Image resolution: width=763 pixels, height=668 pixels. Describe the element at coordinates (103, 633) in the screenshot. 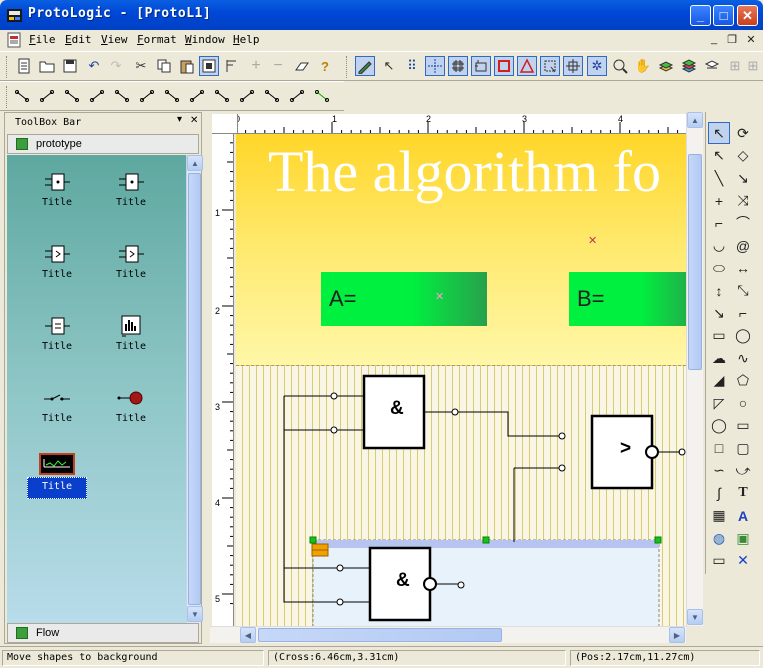

I see `toolbox-section-footer: Flow` at that location.